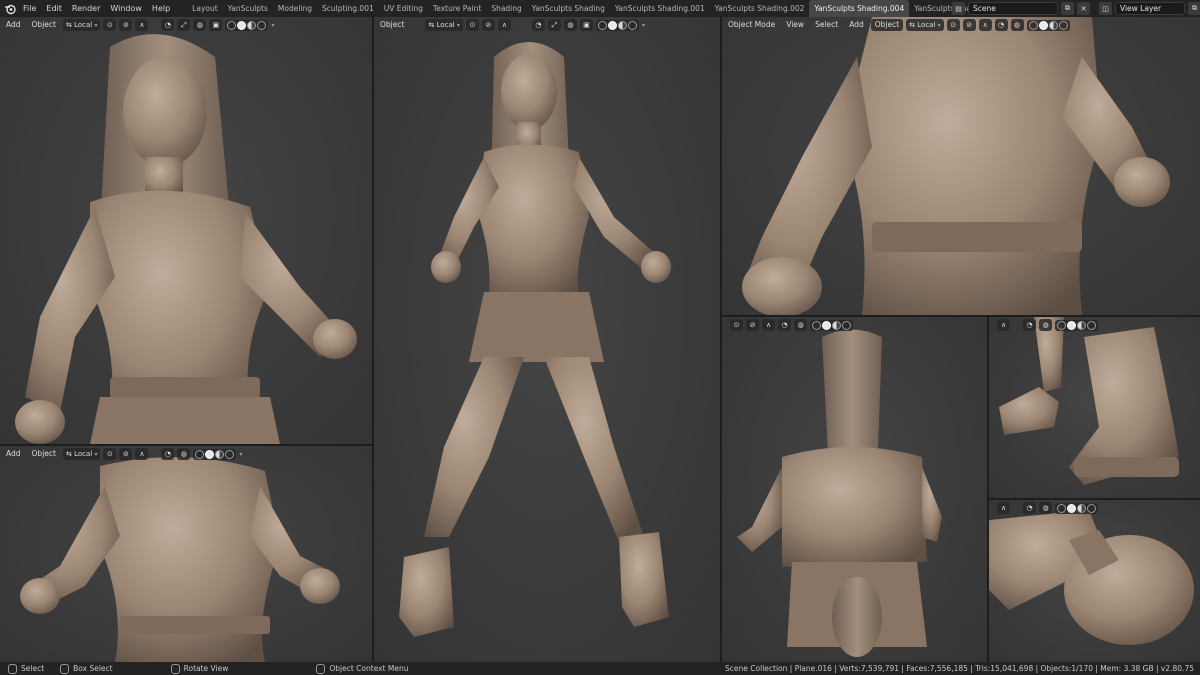  I want to click on scene-new-icon: ⧉, so click(1067, 8).